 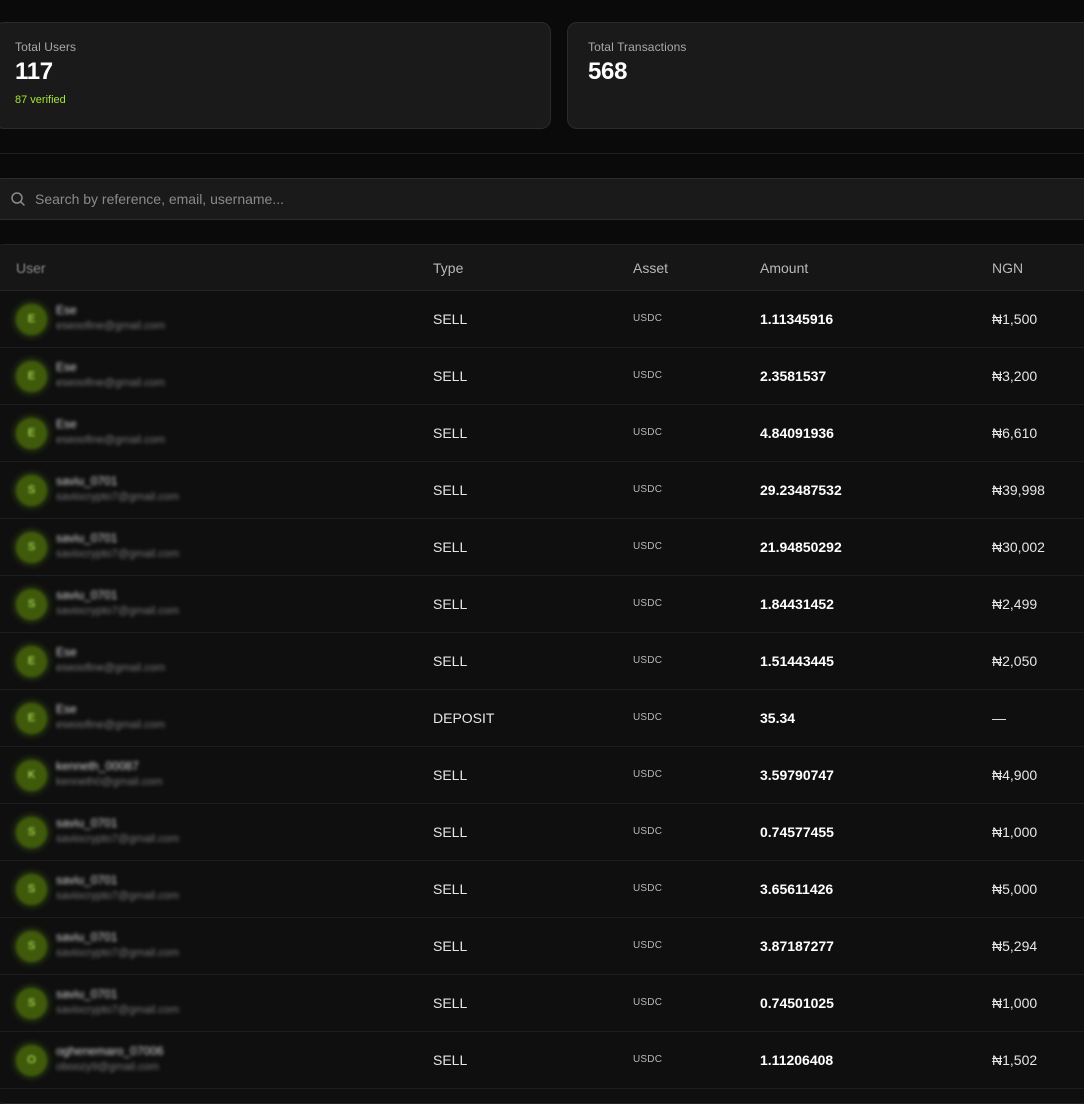 What do you see at coordinates (1015, 889) in the screenshot?
I see `transaction-ngn-value: ₦5,000` at bounding box center [1015, 889].